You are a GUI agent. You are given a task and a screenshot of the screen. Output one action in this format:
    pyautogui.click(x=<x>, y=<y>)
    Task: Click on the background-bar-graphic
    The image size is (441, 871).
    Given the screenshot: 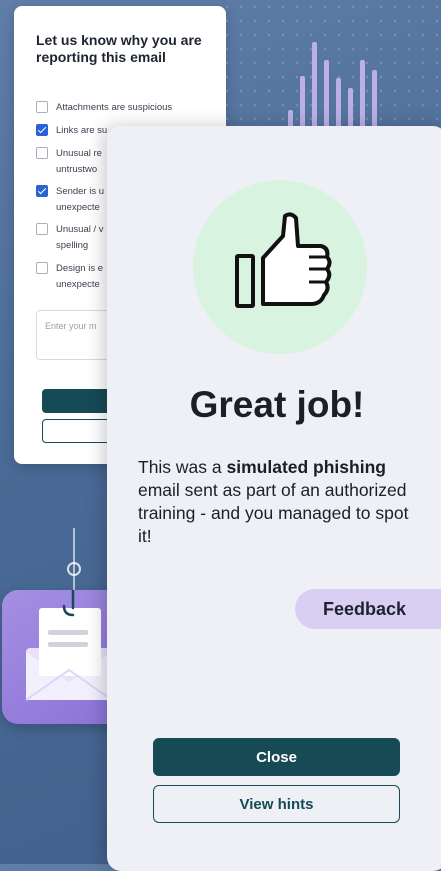 What is the action you would take?
    pyautogui.click(x=348, y=70)
    